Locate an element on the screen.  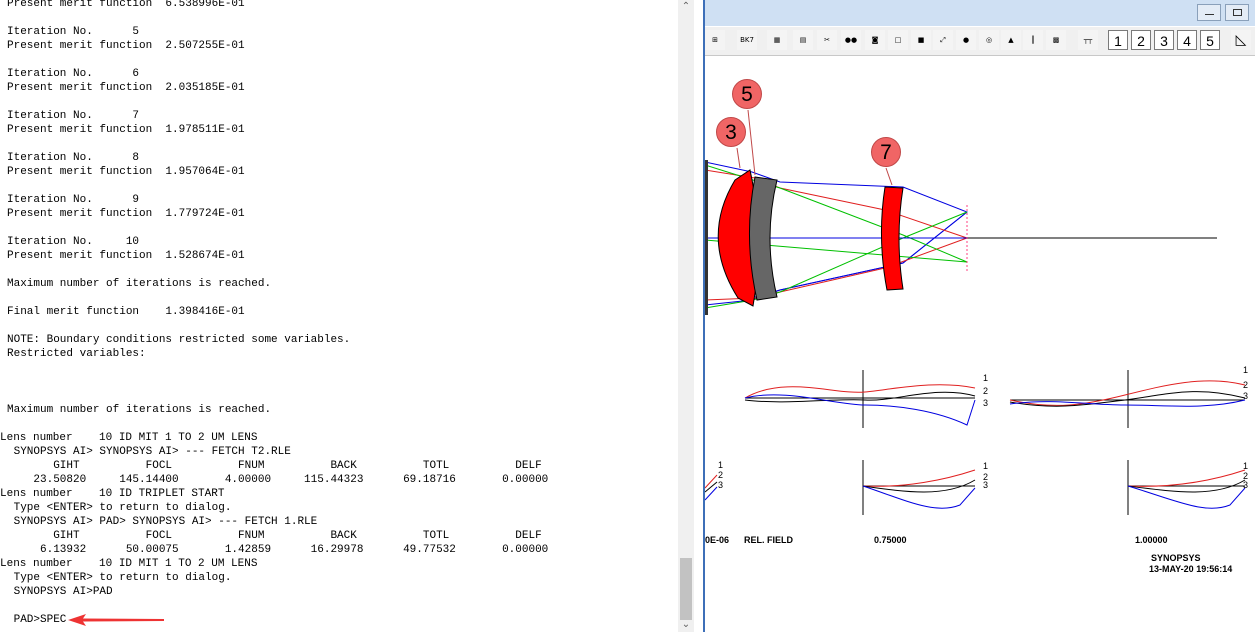
terminal-line: Iteration No. 8 is located at coordinates (73, 158).